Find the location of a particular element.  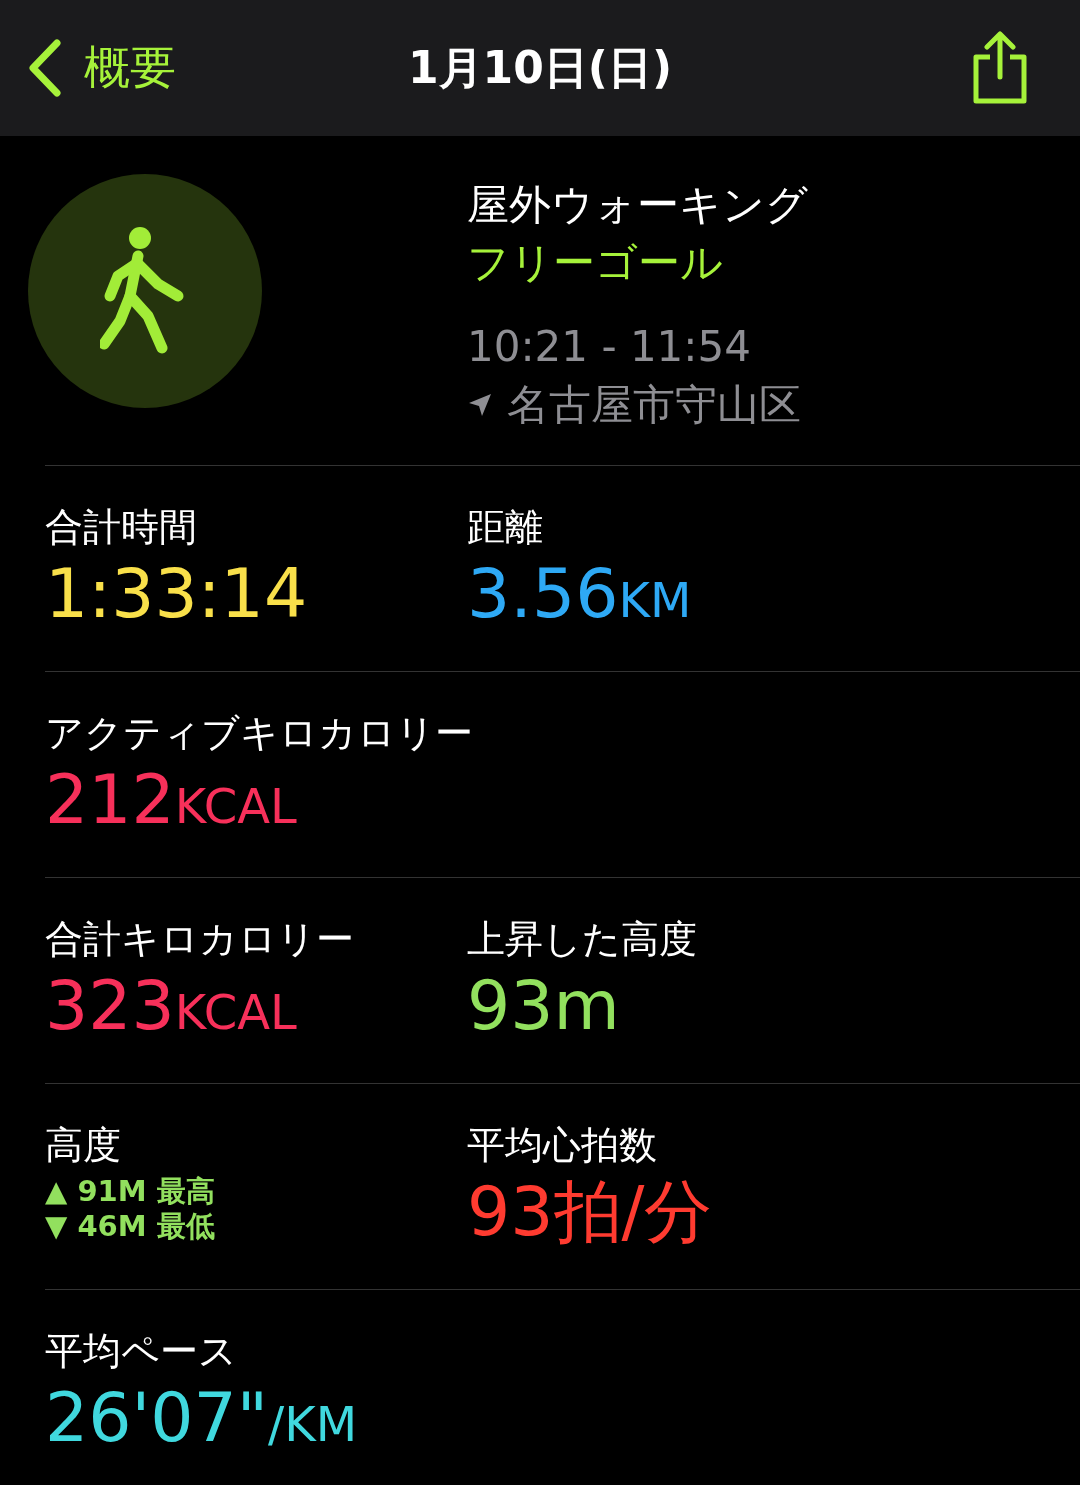

workout-location: 名古屋市守山区 is located at coordinates (654, 405).